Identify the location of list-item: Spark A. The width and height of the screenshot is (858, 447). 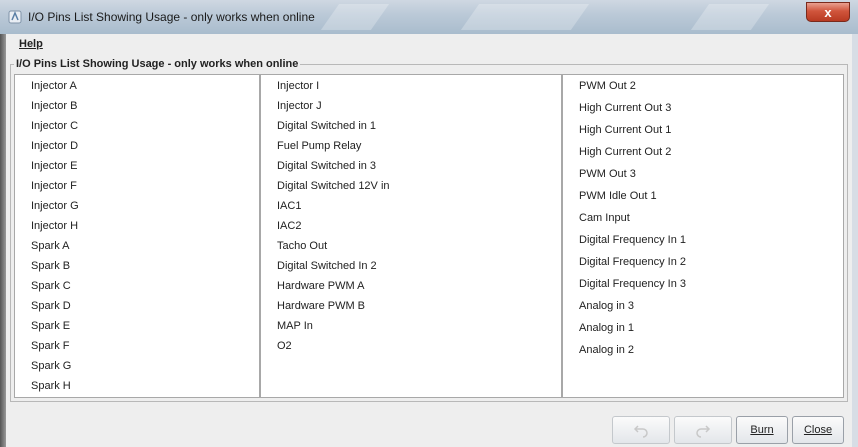
(50, 246).